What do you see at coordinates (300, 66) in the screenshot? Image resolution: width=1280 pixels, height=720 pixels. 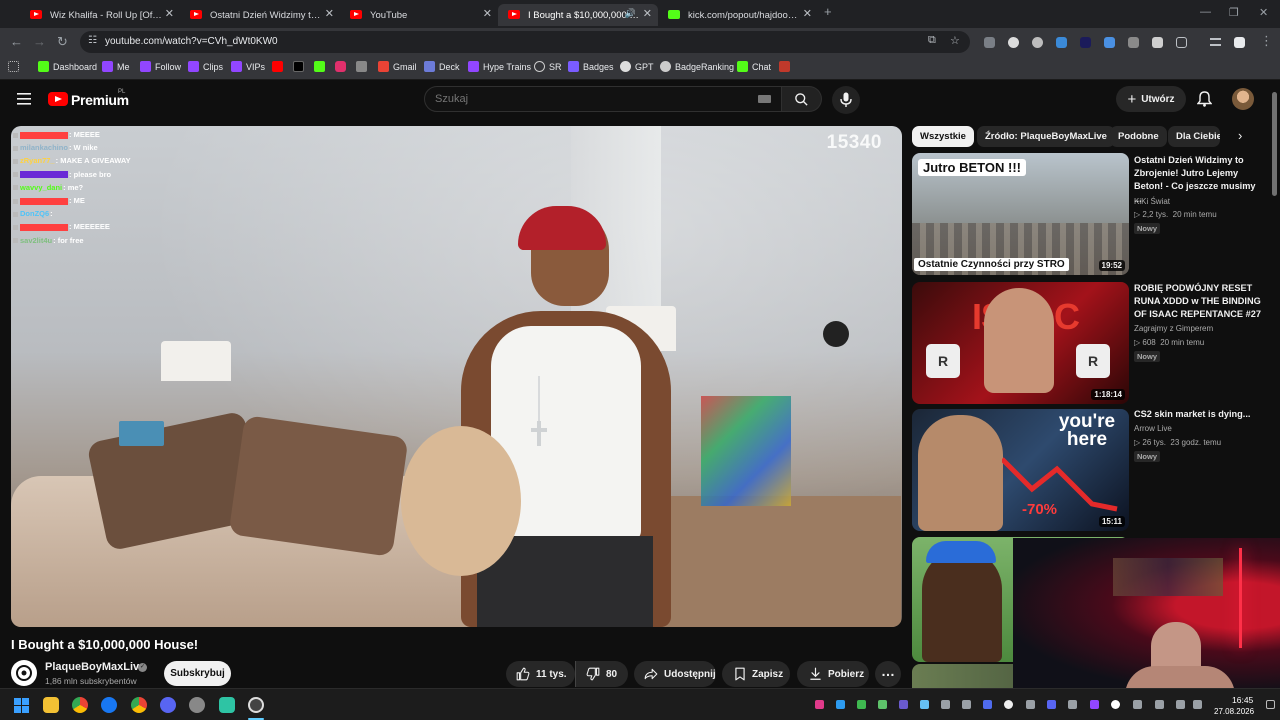 I see `bookmark-x` at bounding box center [300, 66].